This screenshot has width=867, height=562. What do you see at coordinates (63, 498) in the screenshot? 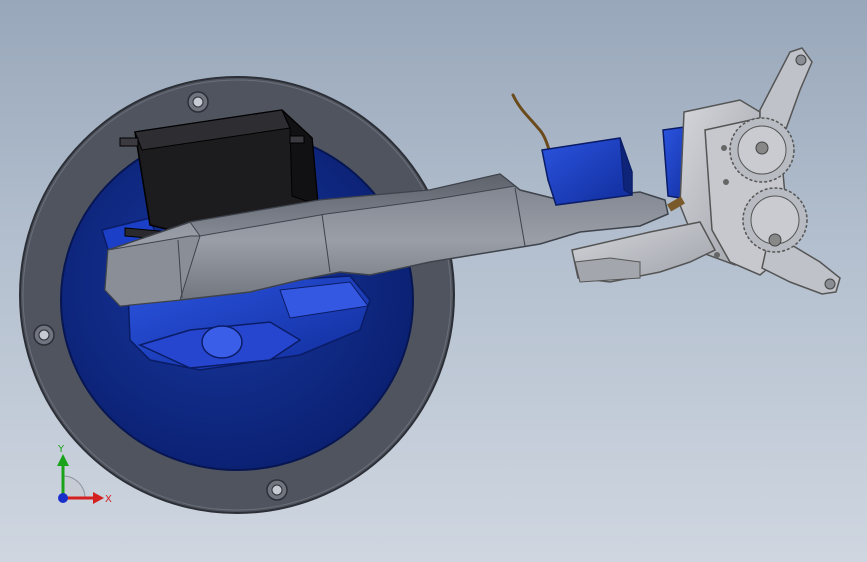
I see `z-axis-point-icon` at bounding box center [63, 498].